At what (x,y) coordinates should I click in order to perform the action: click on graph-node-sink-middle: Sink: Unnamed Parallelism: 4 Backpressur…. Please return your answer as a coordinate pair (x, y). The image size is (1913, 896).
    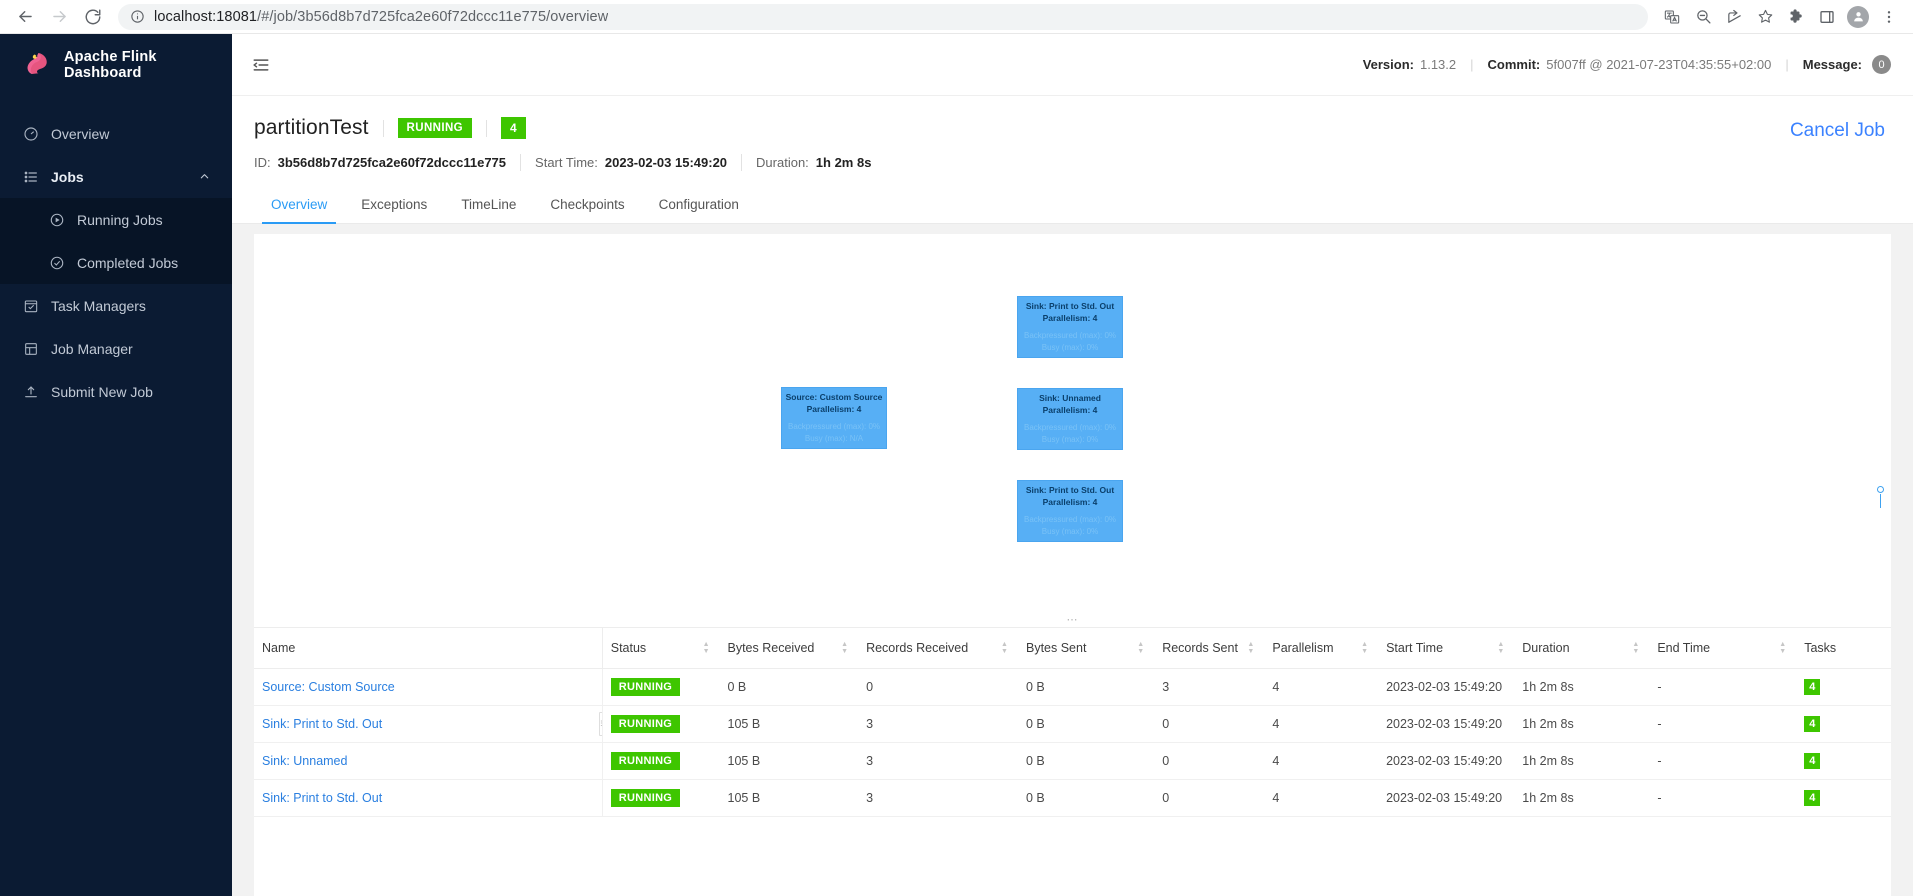
    Looking at the image, I should click on (1070, 419).